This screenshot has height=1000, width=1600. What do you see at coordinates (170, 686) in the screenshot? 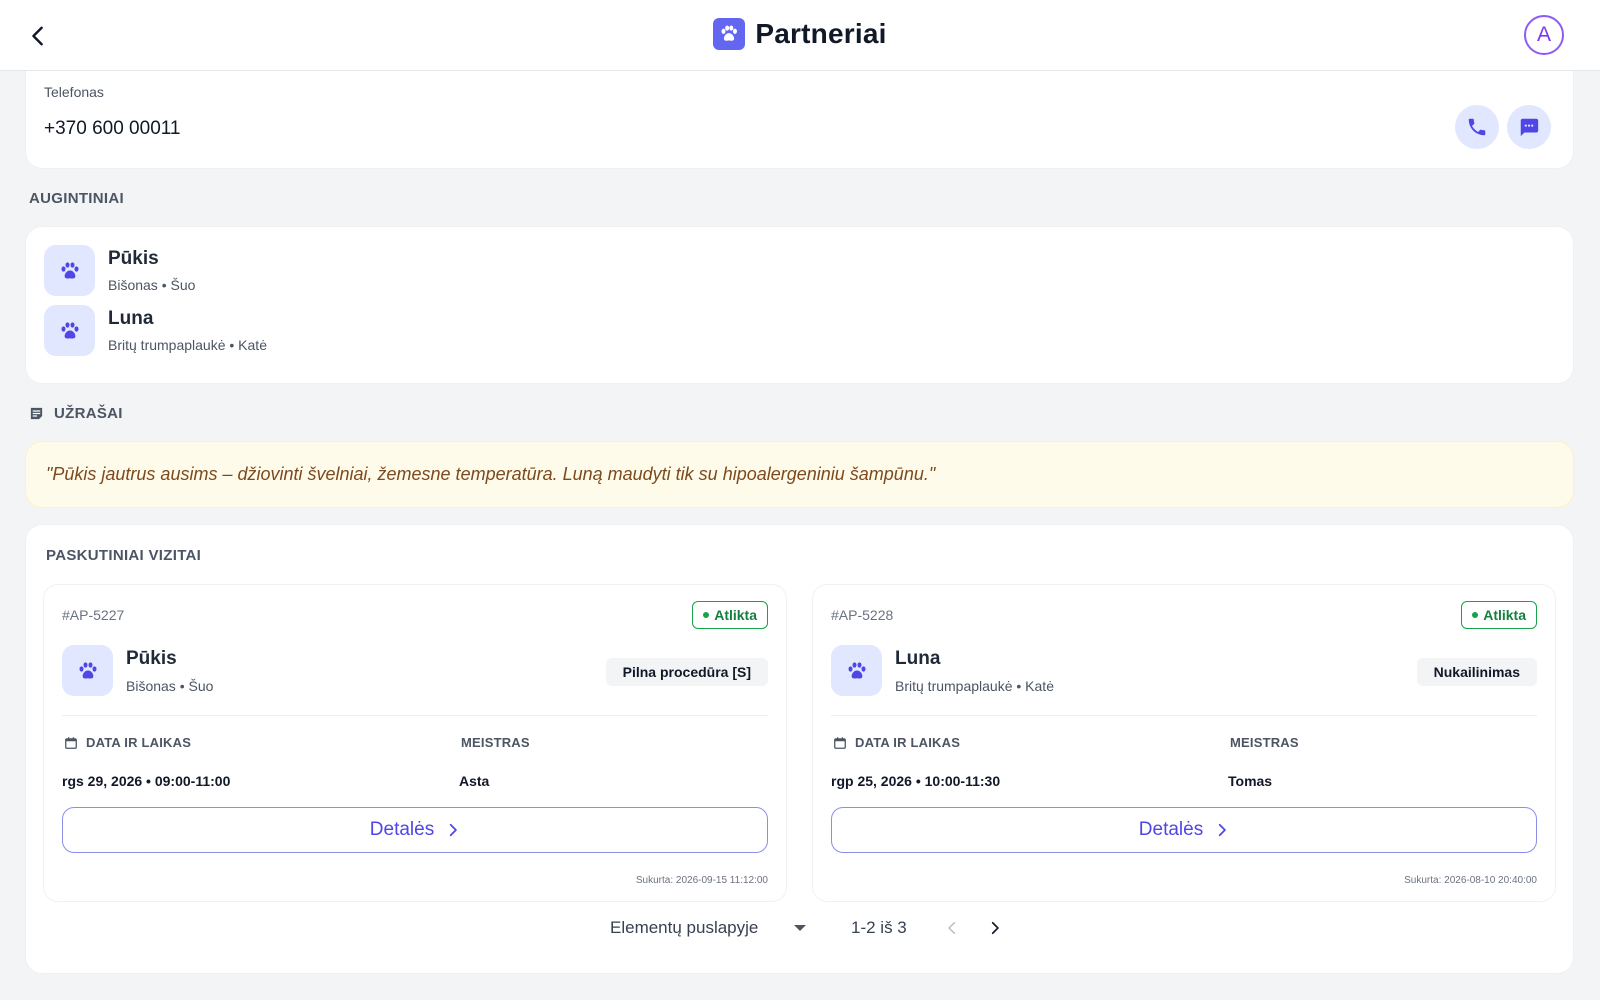
I see `visit-pet-meta: Bišonas • Šuo` at bounding box center [170, 686].